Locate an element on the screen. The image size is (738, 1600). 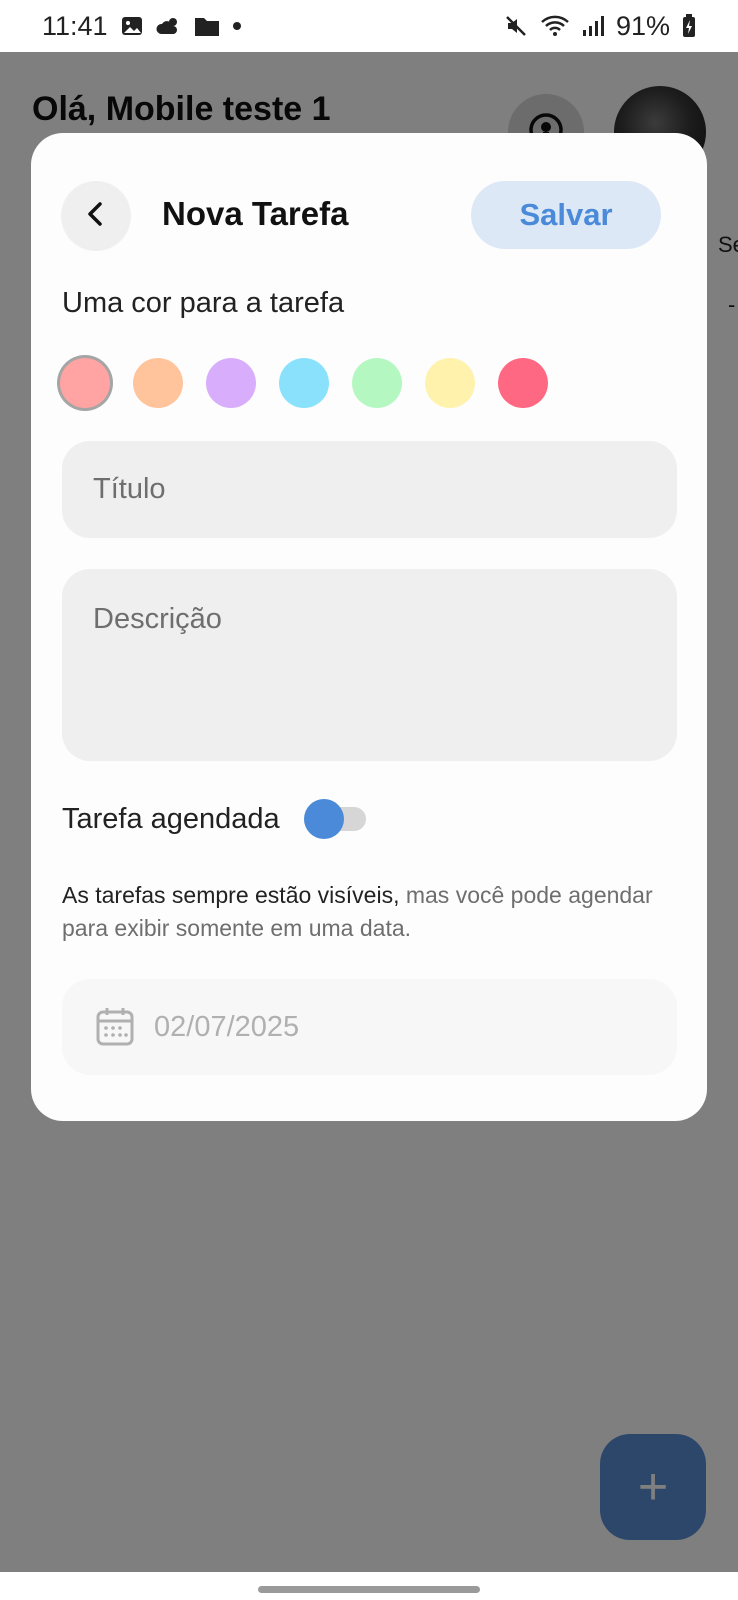
dot-icon is located at coordinates (237, 26).